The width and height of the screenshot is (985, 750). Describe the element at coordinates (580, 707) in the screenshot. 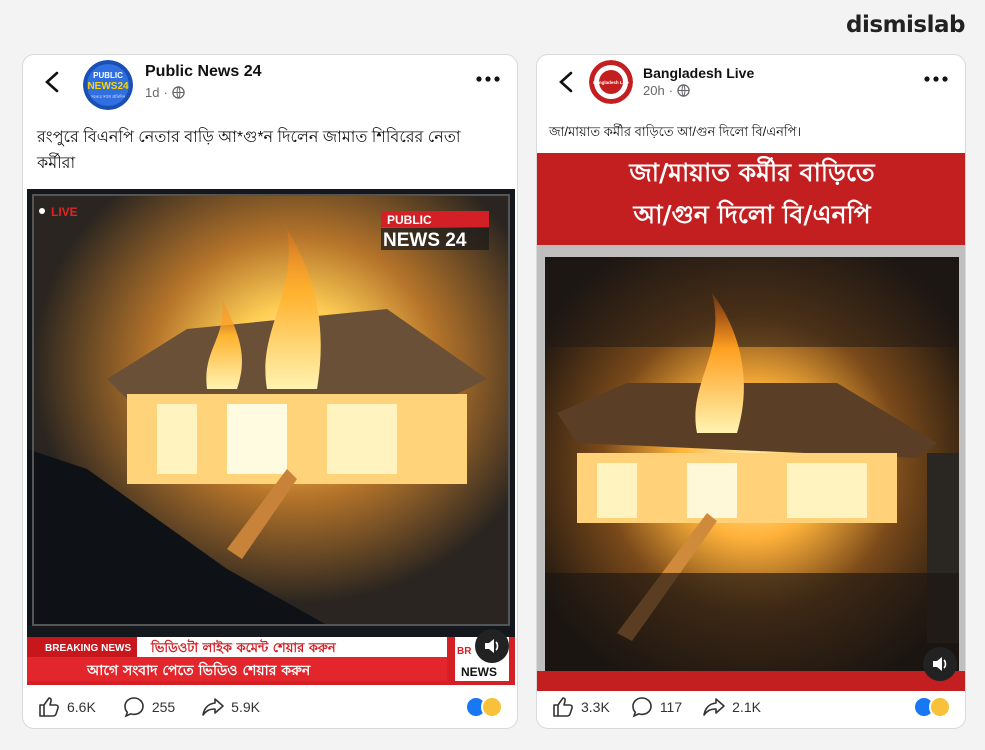

I see `like-button: 3.3K` at that location.